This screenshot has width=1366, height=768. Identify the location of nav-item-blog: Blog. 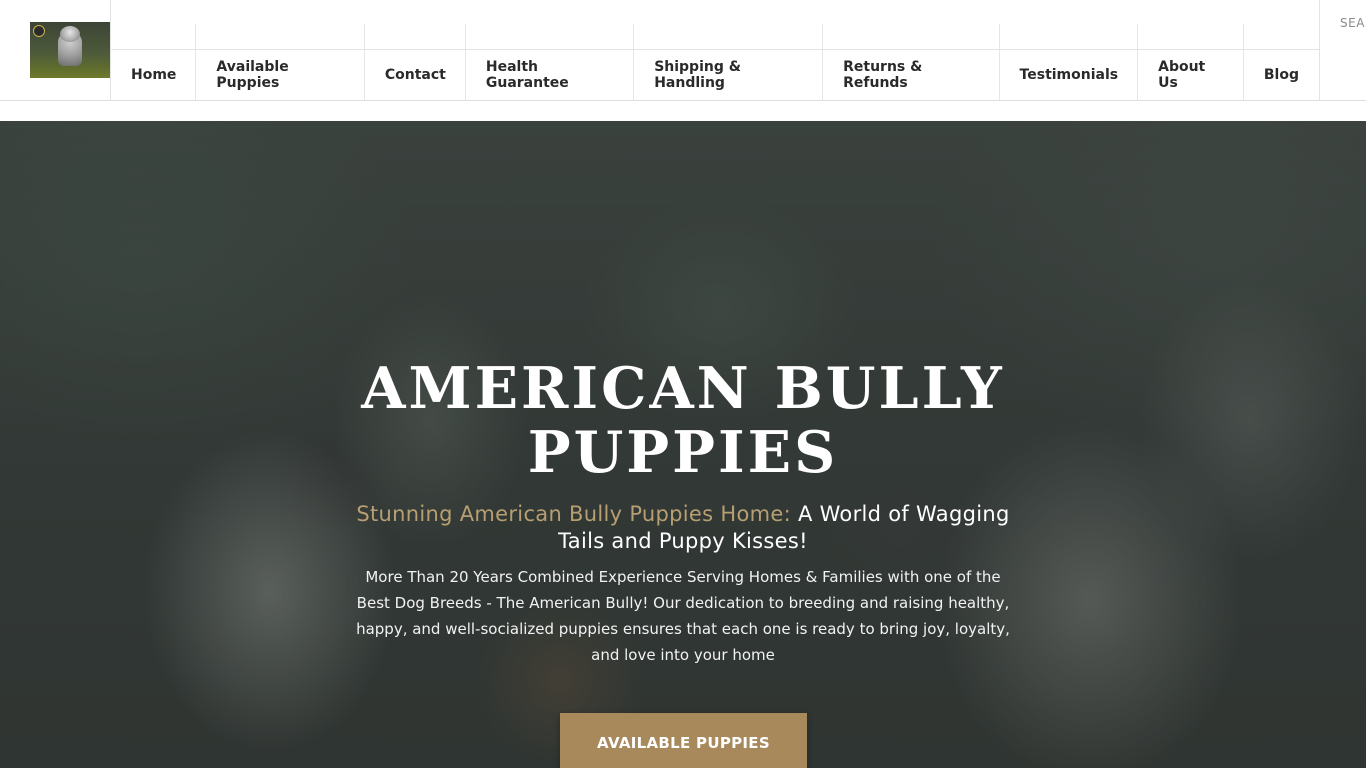
(1281, 75).